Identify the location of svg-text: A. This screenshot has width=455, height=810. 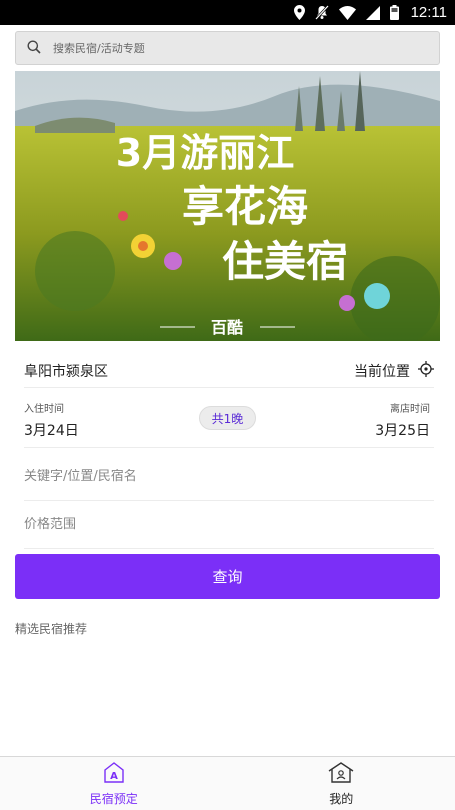
(114, 776).